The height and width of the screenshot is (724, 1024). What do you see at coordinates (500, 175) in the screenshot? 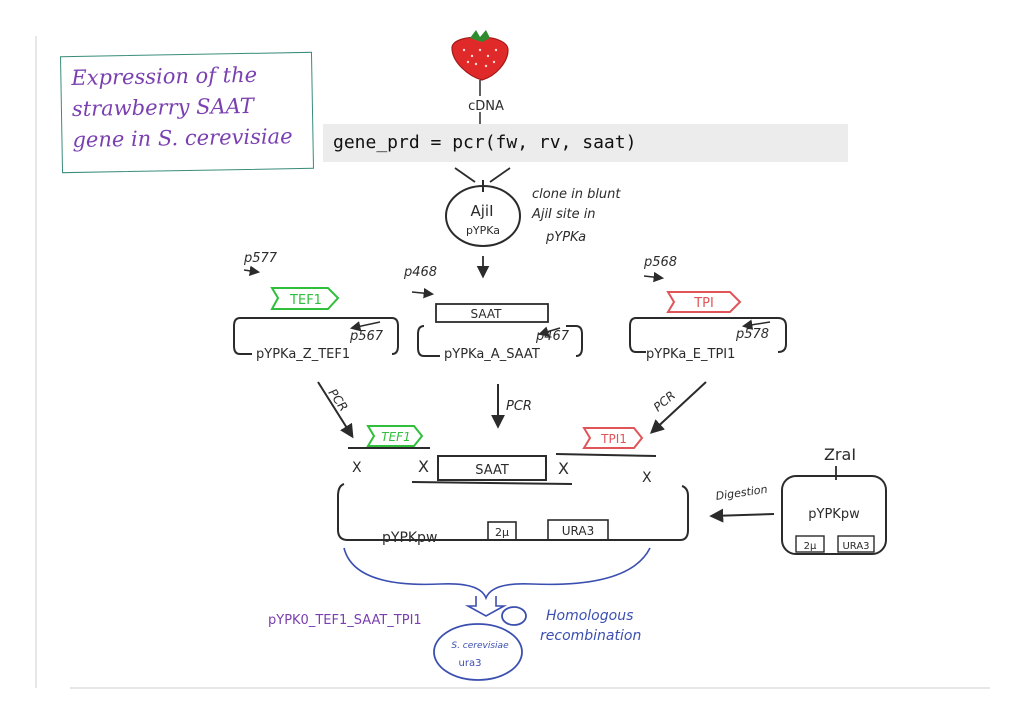
I see `rv-primer-arrow` at bounding box center [500, 175].